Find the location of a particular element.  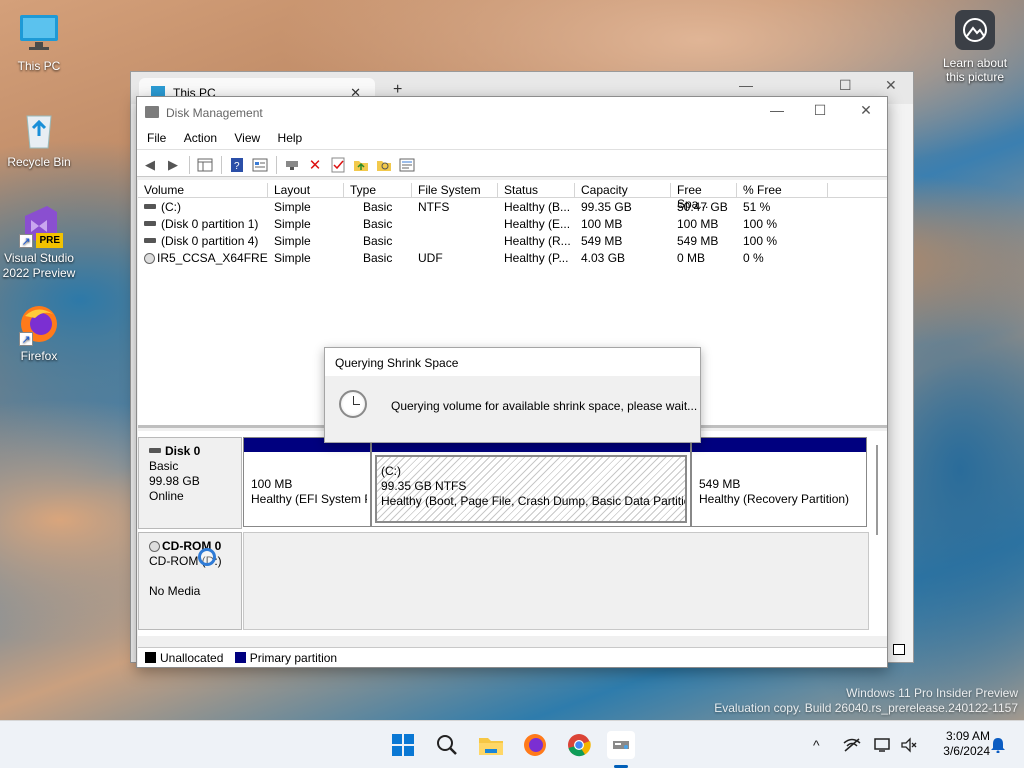

connect-icon is located at coordinates (292, 165).